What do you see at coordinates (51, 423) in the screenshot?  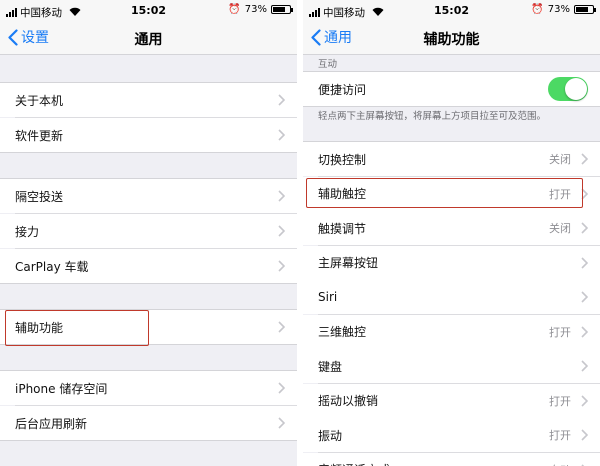 I see `list-item-label: 后台应用刷新` at bounding box center [51, 423].